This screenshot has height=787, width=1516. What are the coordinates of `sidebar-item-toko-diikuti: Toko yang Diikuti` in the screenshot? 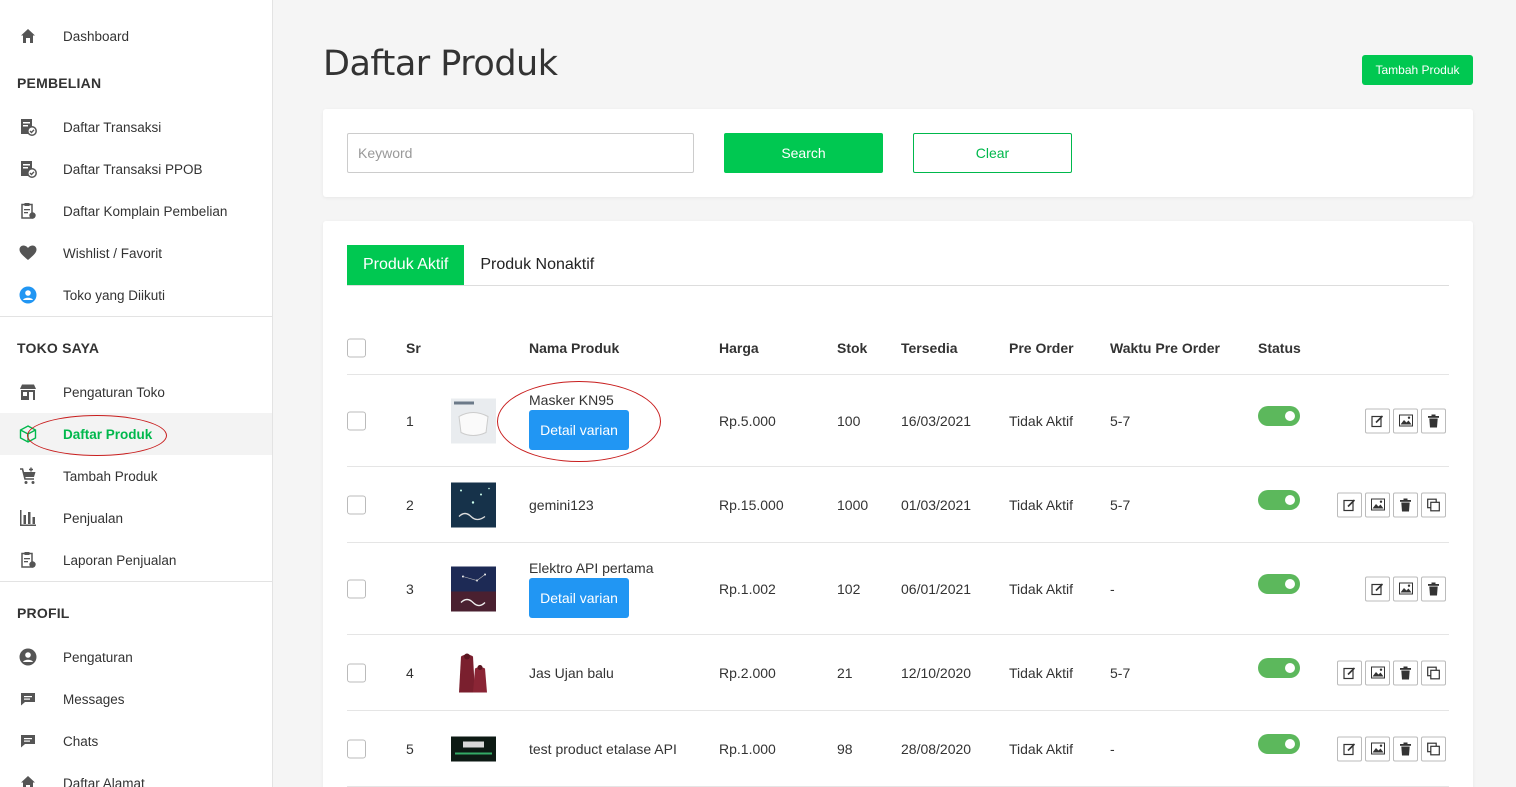 It's located at (136, 295).